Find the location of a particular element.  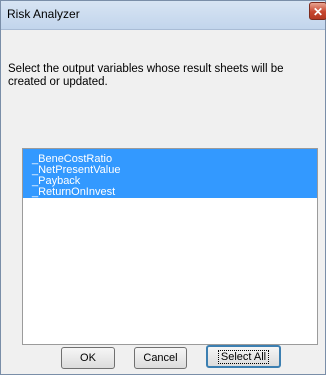

select-all-button: Select All is located at coordinates (243, 356).